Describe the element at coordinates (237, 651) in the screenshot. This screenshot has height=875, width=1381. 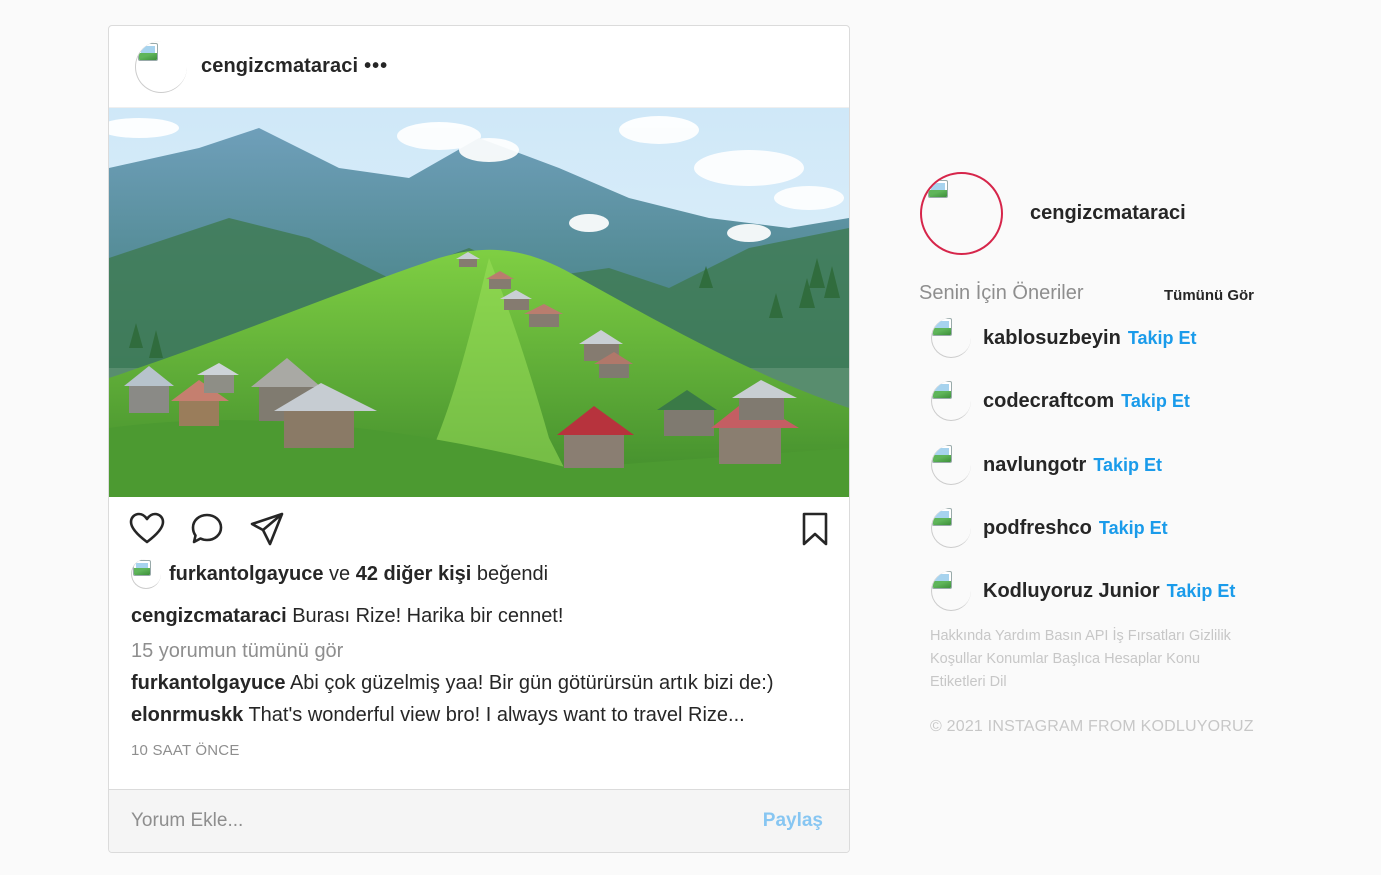
I see `view-all-comments-link: 15 yorumun tümünü gör` at that location.